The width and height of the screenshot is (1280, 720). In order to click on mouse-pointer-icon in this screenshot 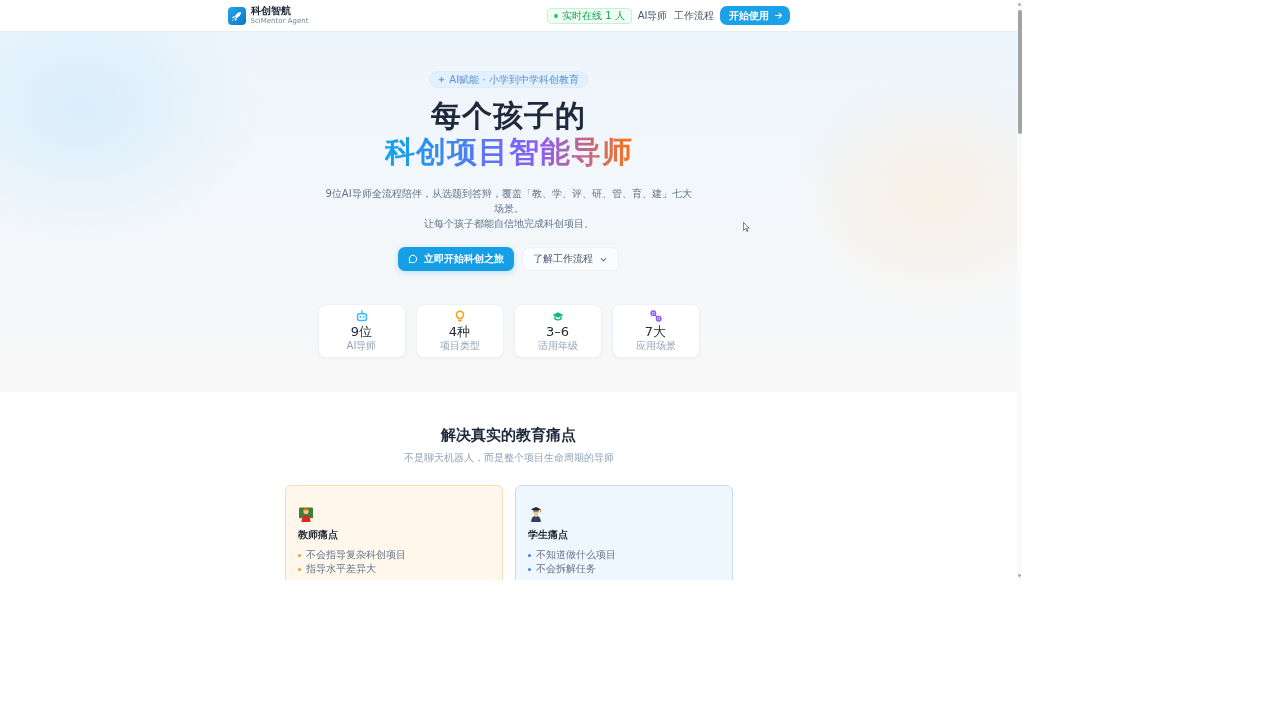, I will do `click(746, 227)`.